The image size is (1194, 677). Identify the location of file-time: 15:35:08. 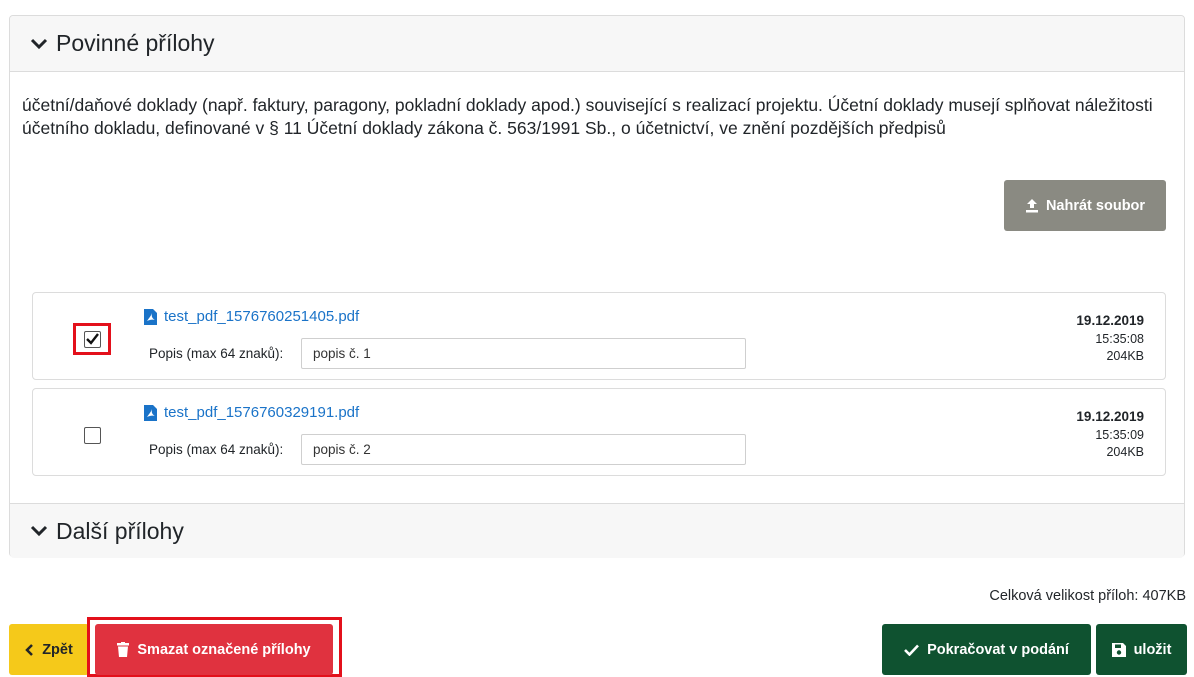
(1119, 339).